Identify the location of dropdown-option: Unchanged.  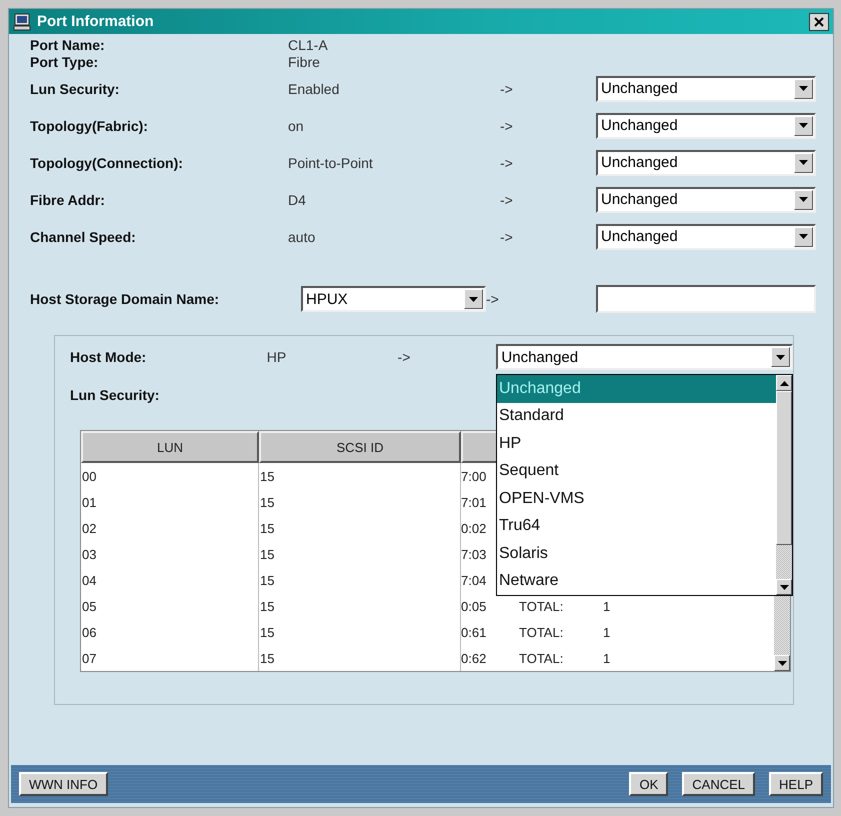
(636, 388).